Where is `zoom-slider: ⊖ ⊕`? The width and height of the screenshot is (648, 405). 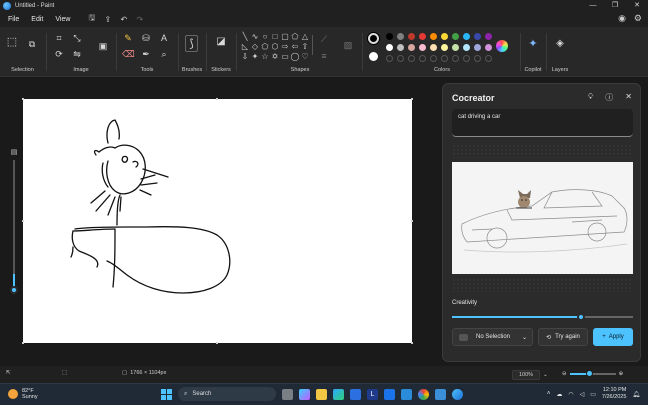
zoom-slider: ⊖ ⊕ is located at coordinates (592, 373).